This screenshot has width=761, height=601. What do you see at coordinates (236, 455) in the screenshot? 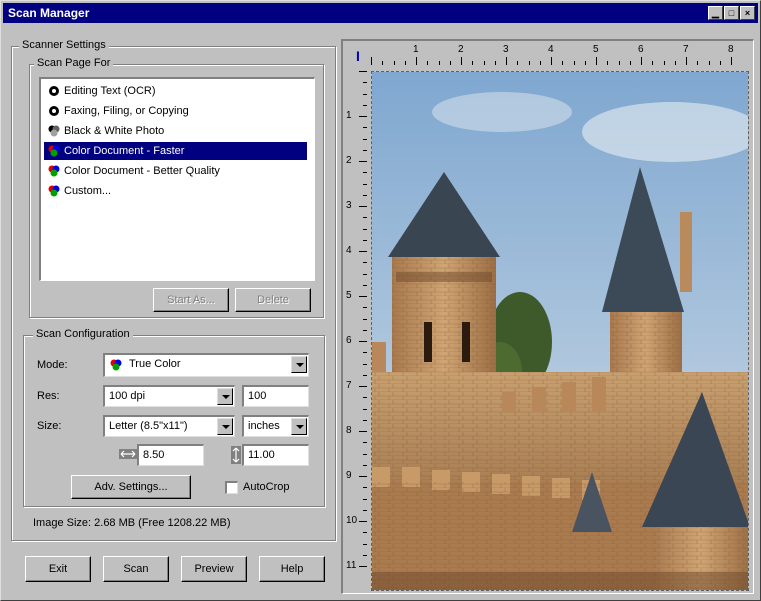
I see `height-icon` at bounding box center [236, 455].